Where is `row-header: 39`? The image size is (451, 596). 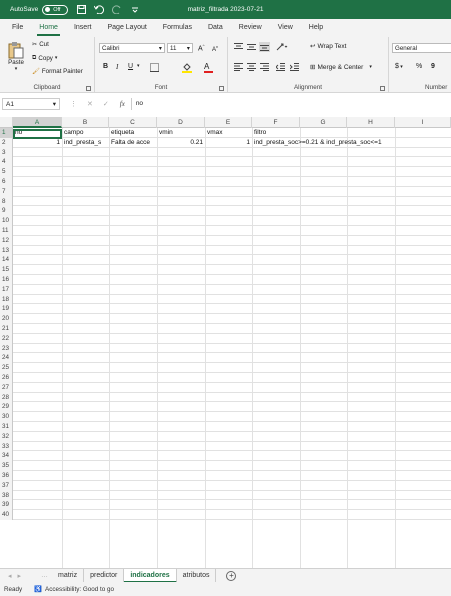
row-header: 39 is located at coordinates (6, 505).